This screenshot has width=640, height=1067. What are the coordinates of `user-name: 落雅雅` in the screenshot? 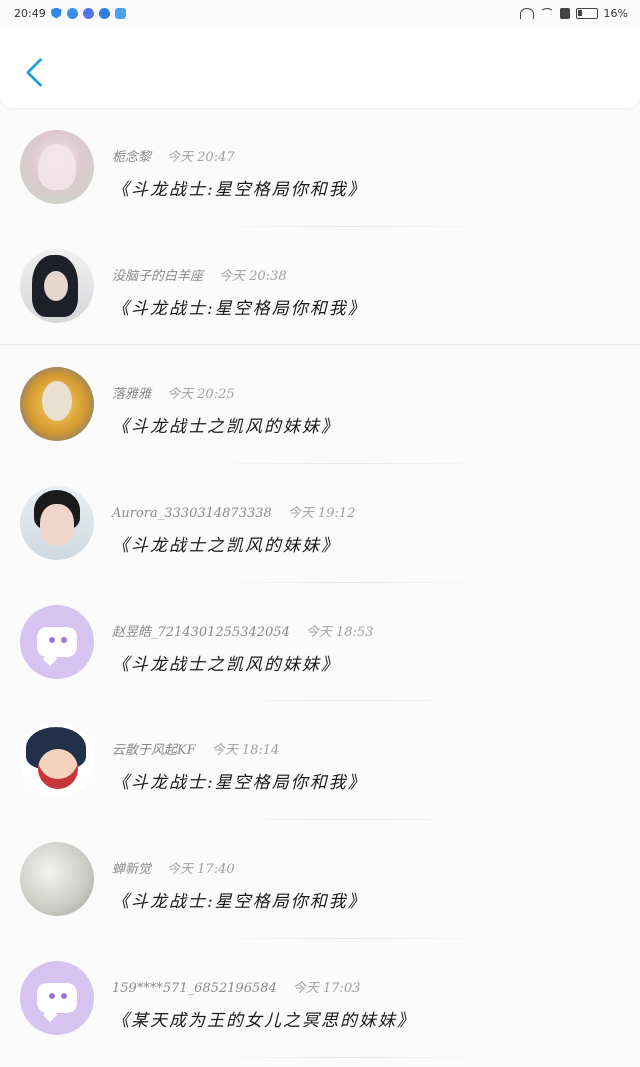 It's located at (132, 395).